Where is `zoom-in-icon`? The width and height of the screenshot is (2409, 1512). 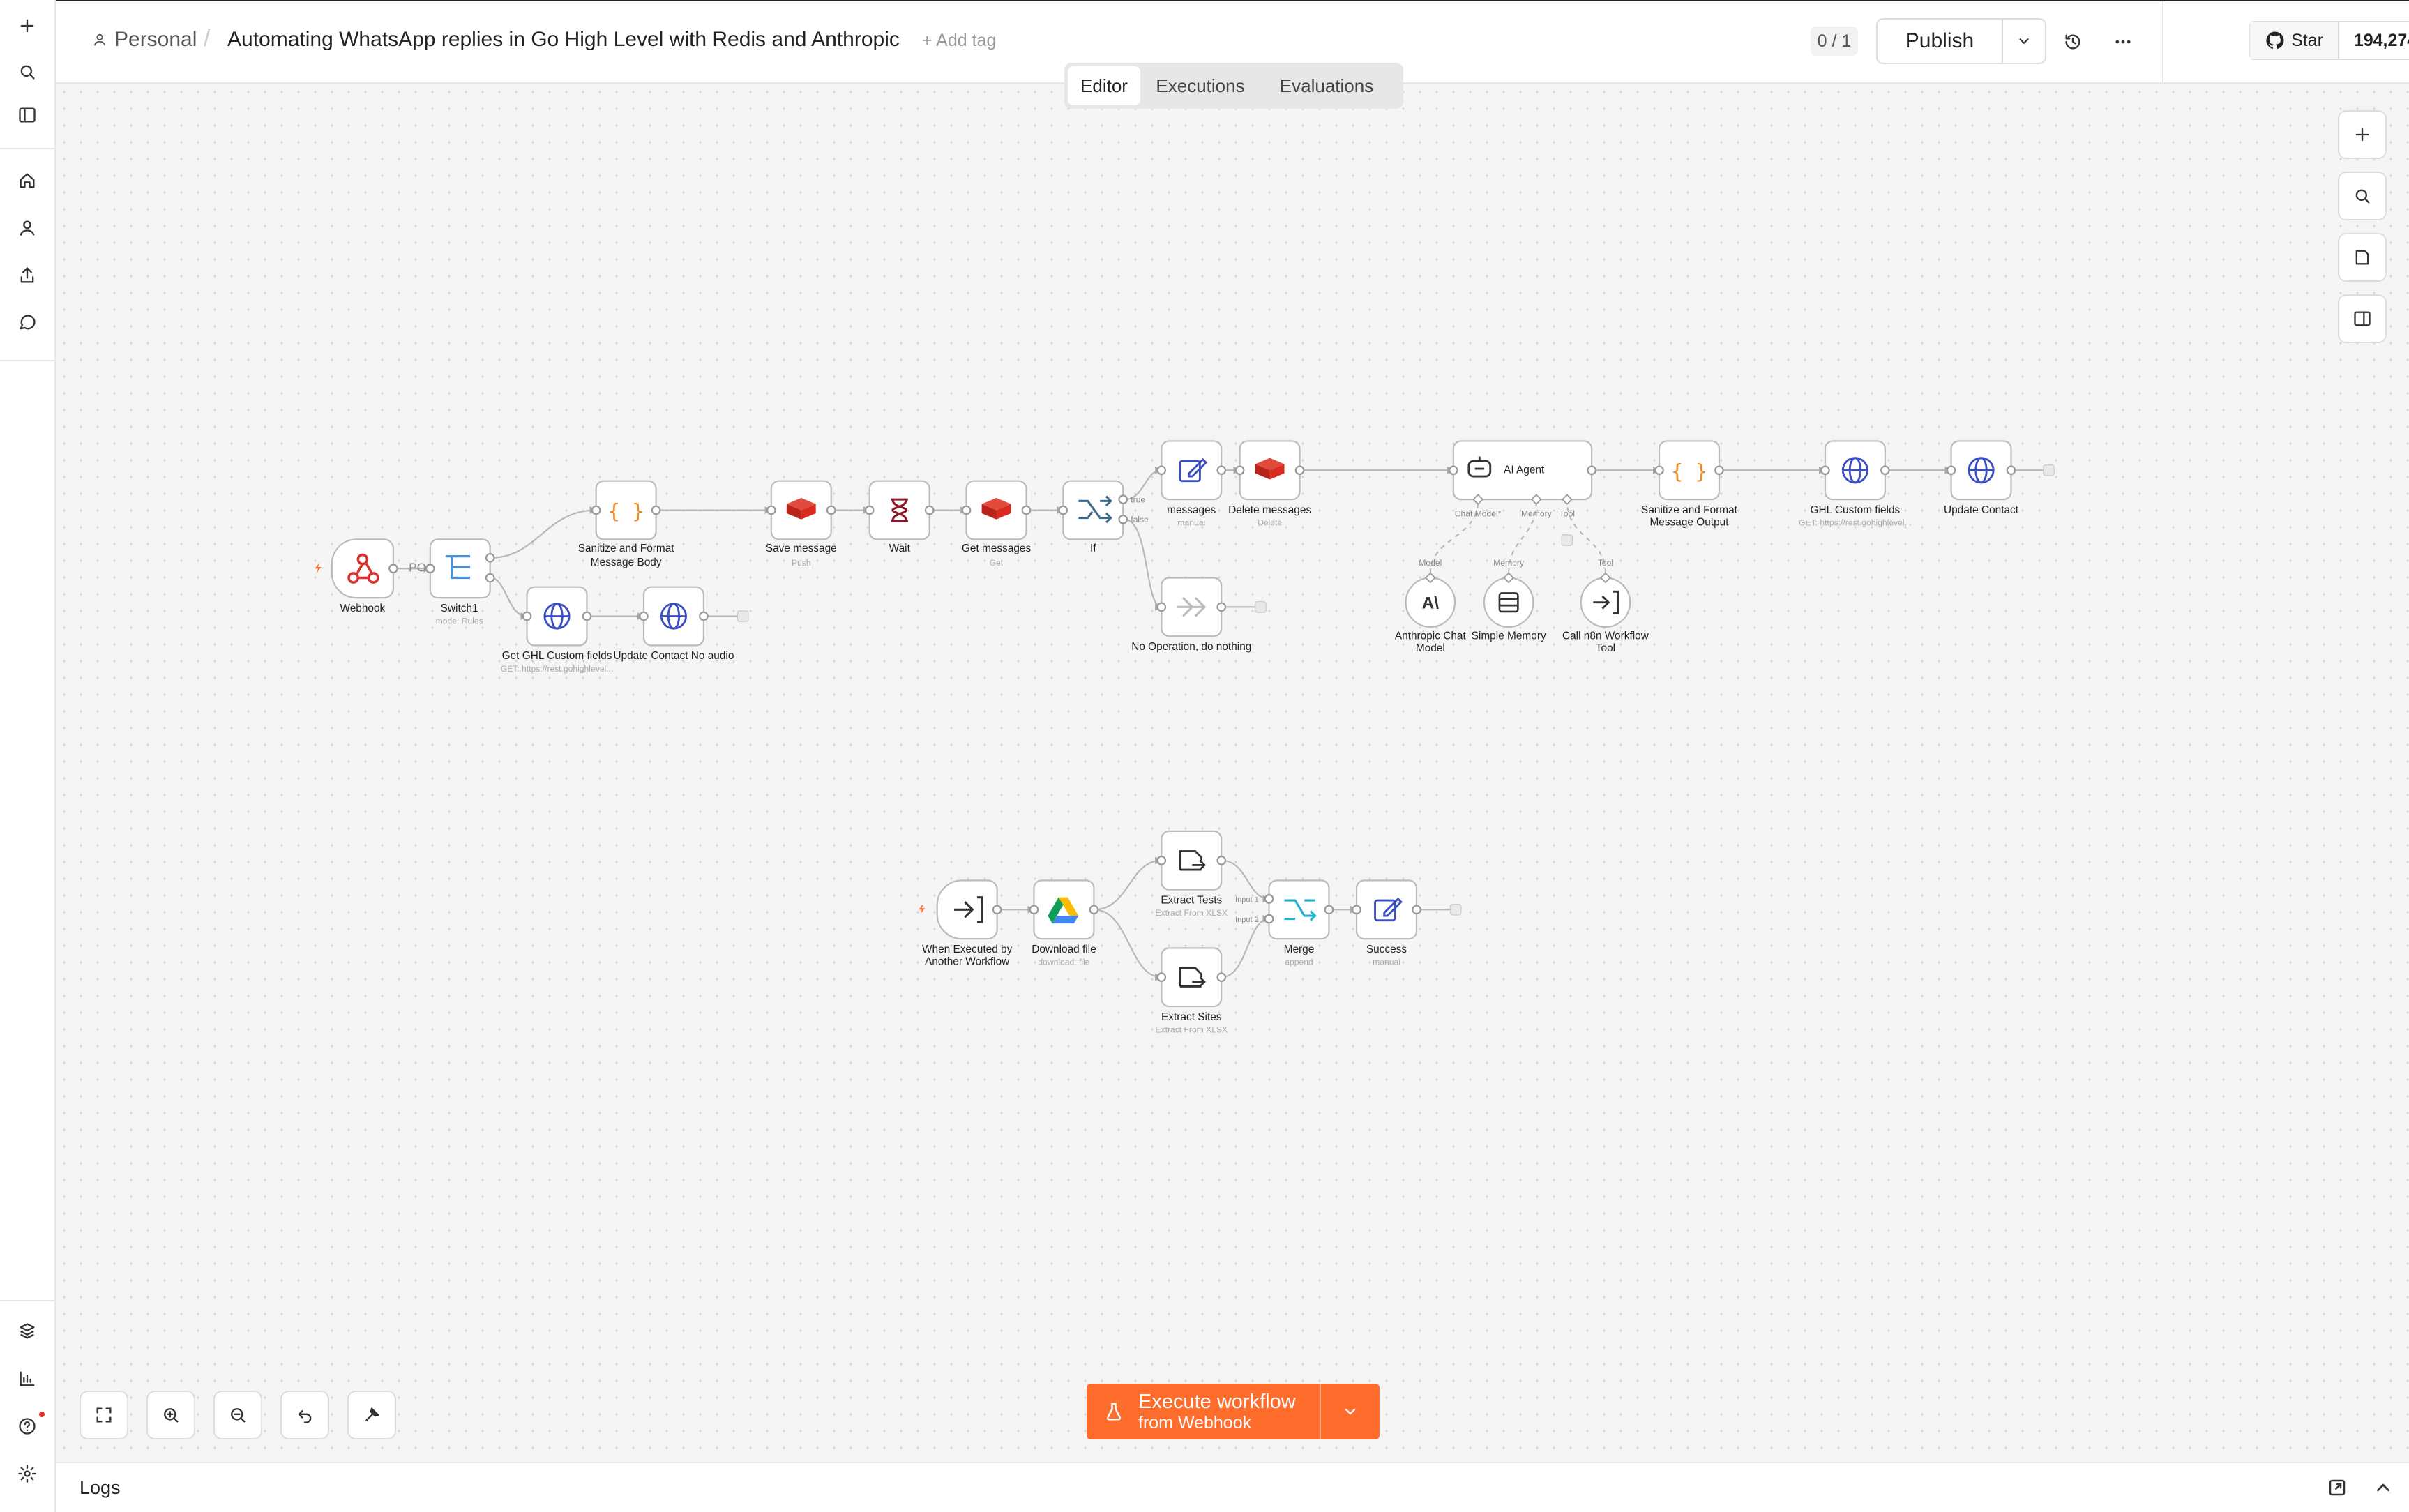 zoom-in-icon is located at coordinates (170, 1415).